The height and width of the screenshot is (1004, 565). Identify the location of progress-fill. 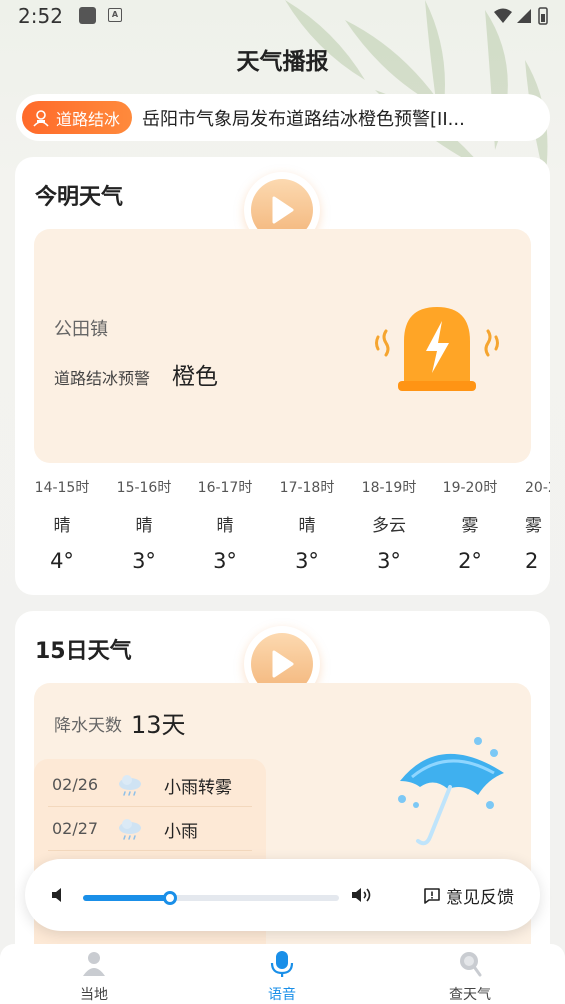
(127, 898).